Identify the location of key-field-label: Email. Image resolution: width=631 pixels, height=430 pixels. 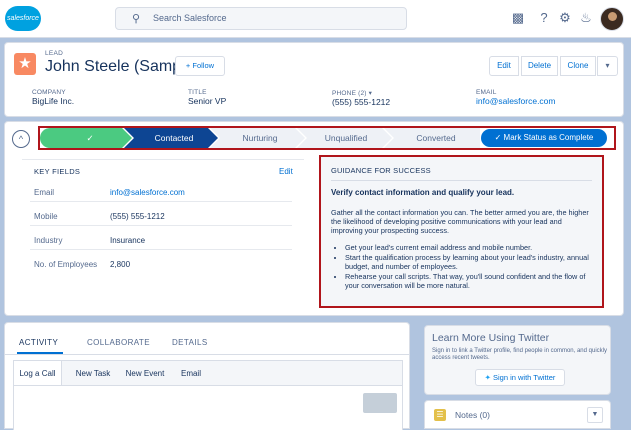
(44, 192).